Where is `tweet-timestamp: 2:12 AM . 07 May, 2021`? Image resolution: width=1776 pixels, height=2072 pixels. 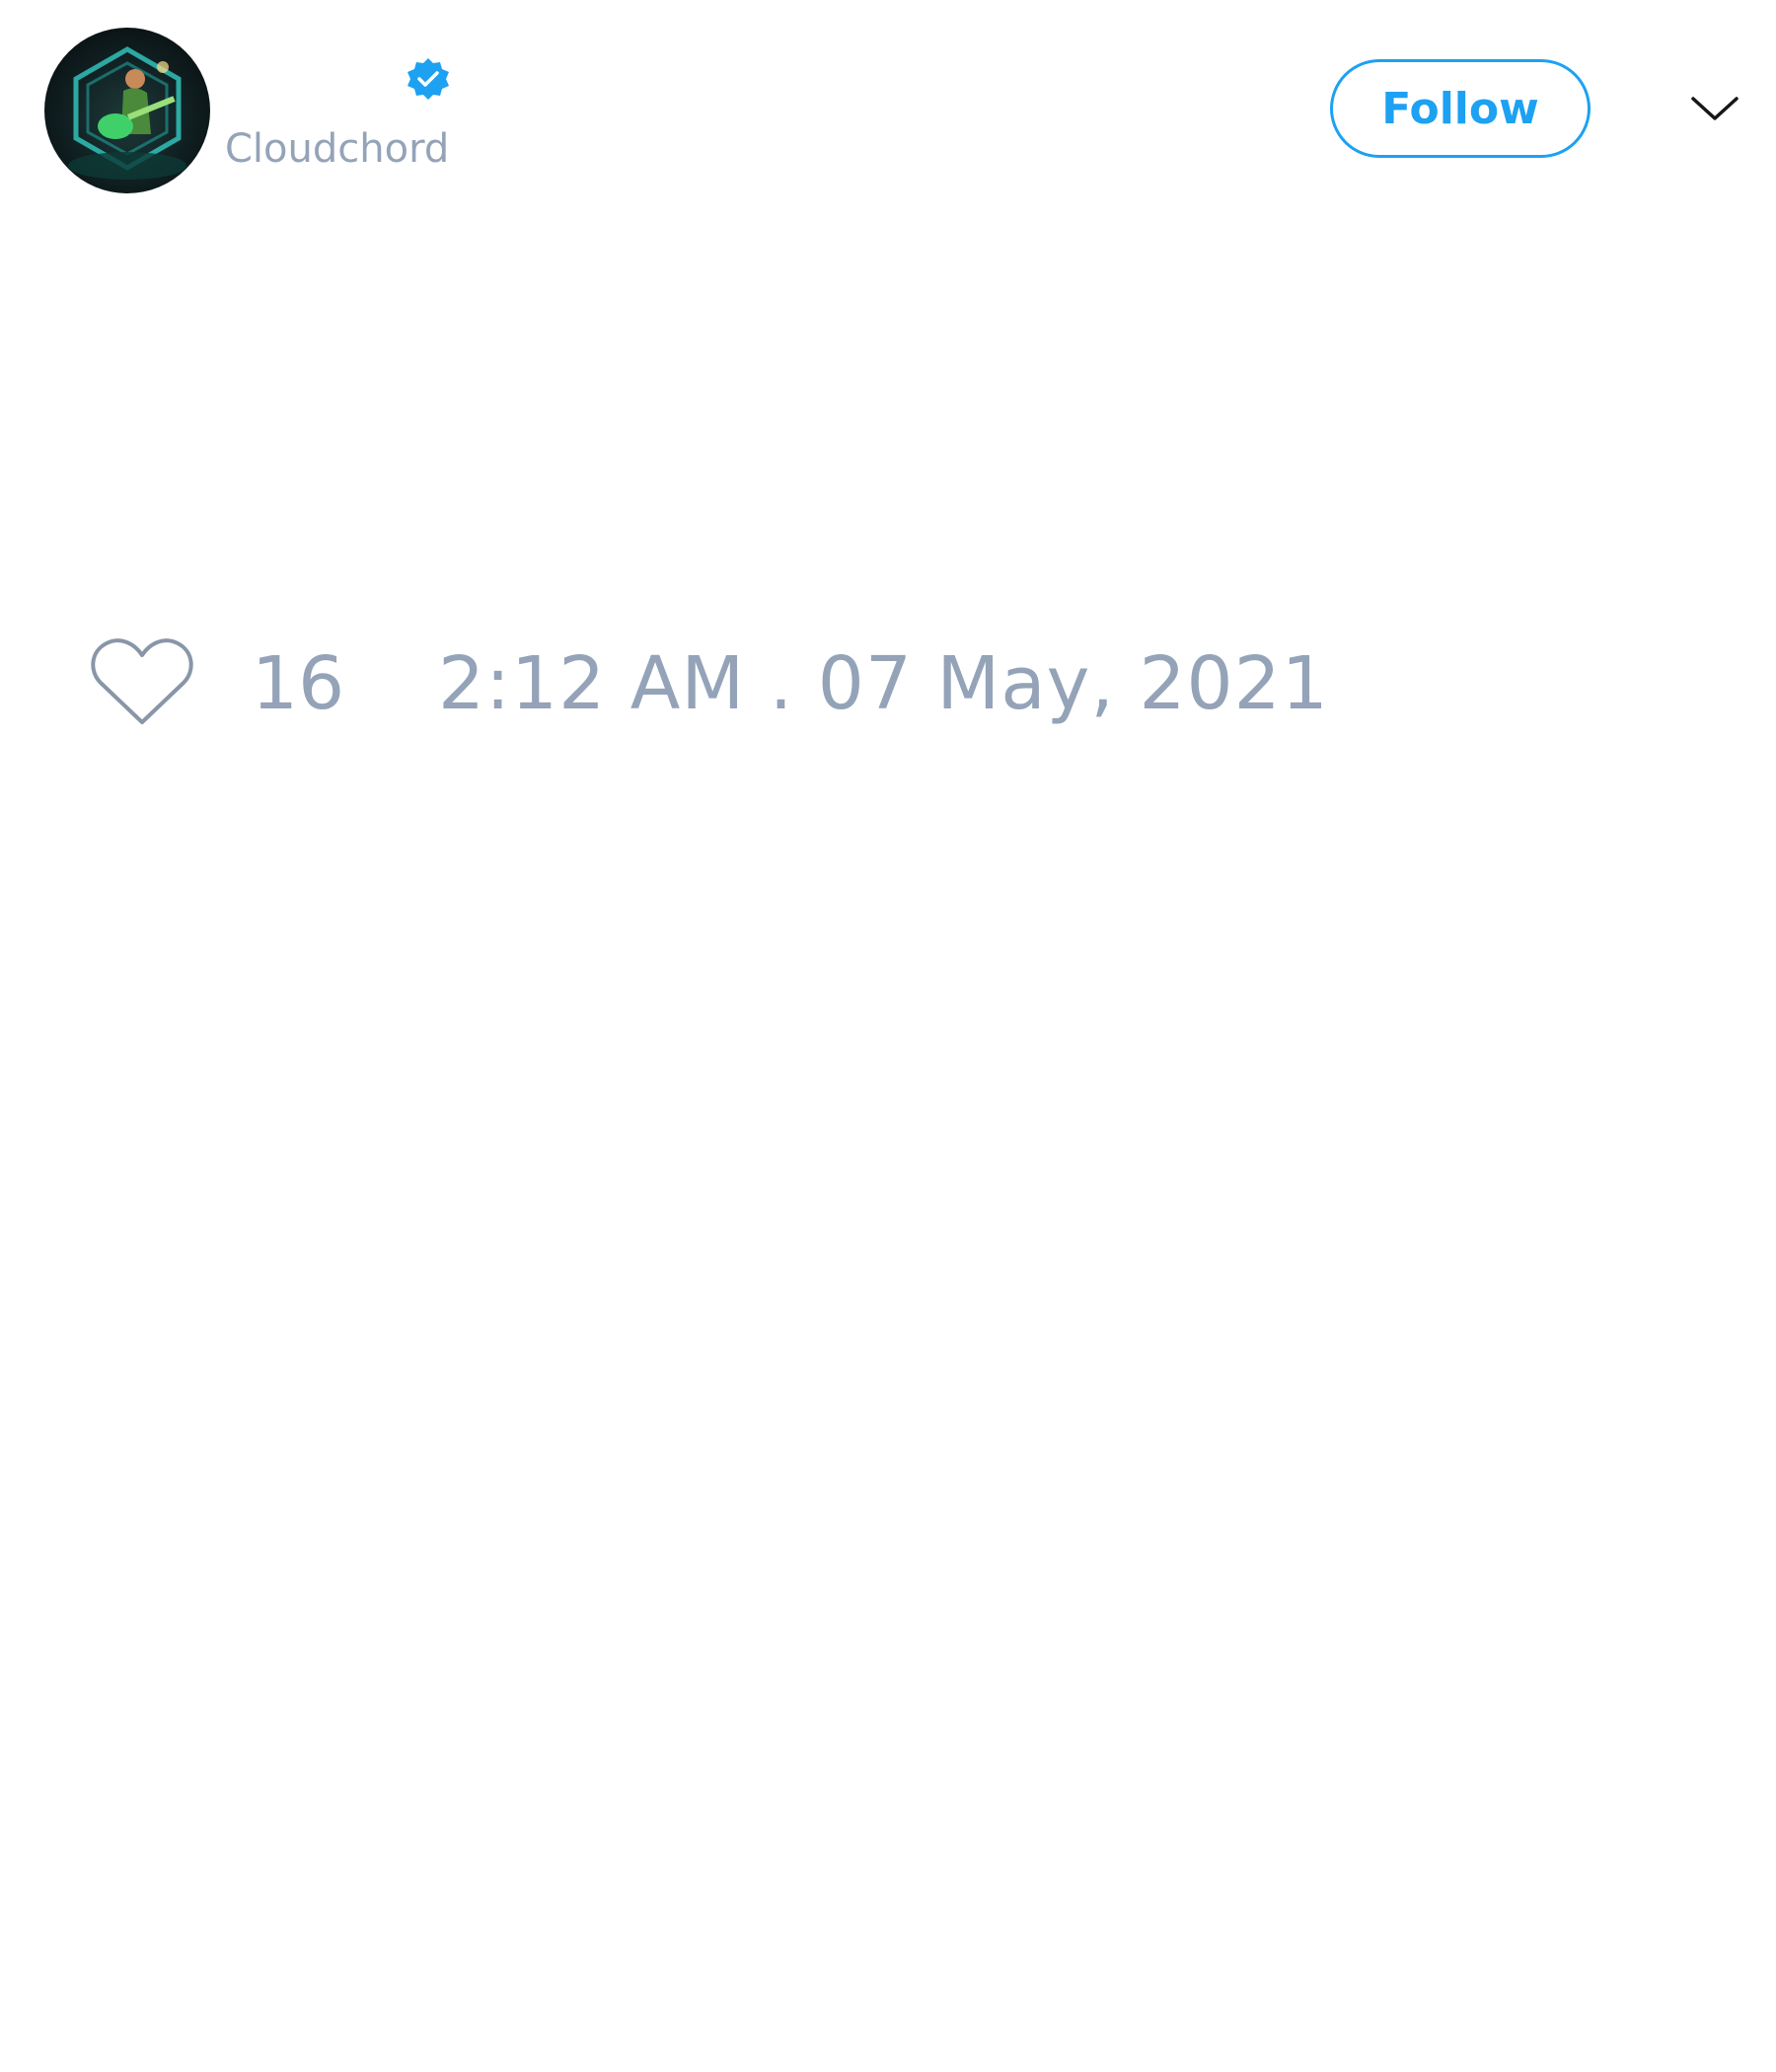
tweet-timestamp: 2:12 AM . 07 May, 2021 is located at coordinates (884, 684).